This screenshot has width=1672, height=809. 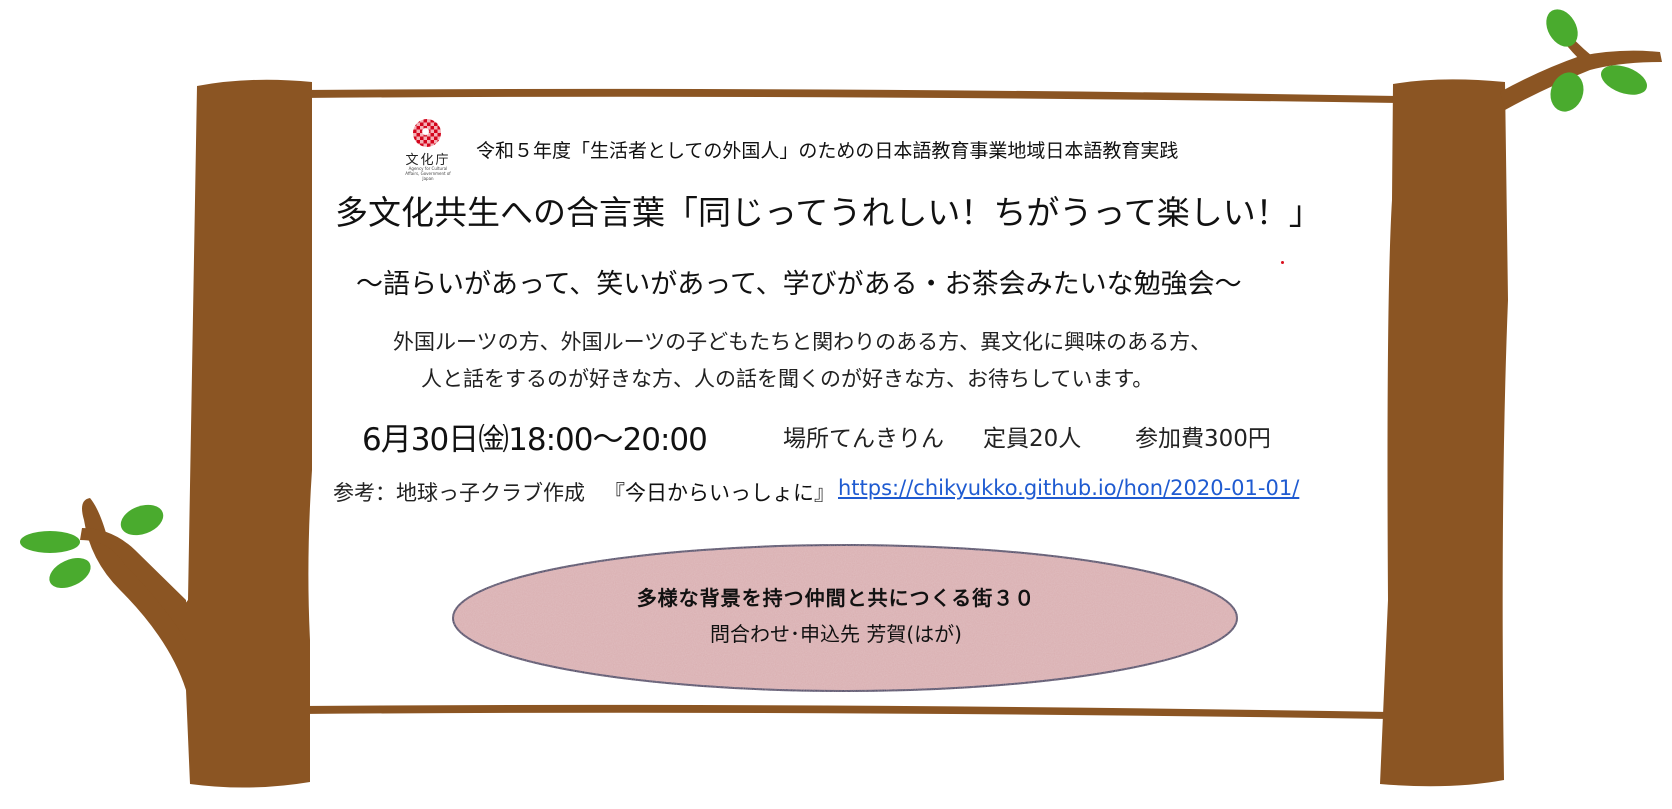 I want to click on decorative-dot, so click(x=1282, y=262).